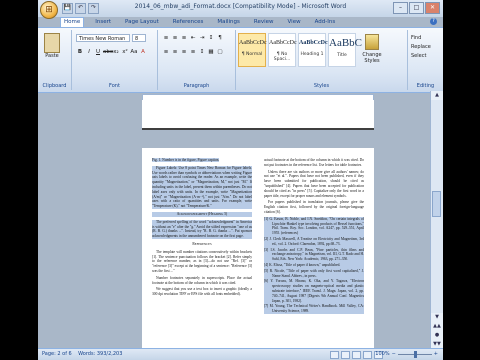 The image size is (480, 360). What do you see at coordinates (143, 52) in the screenshot?
I see `font-color-button: A` at bounding box center [143, 52].